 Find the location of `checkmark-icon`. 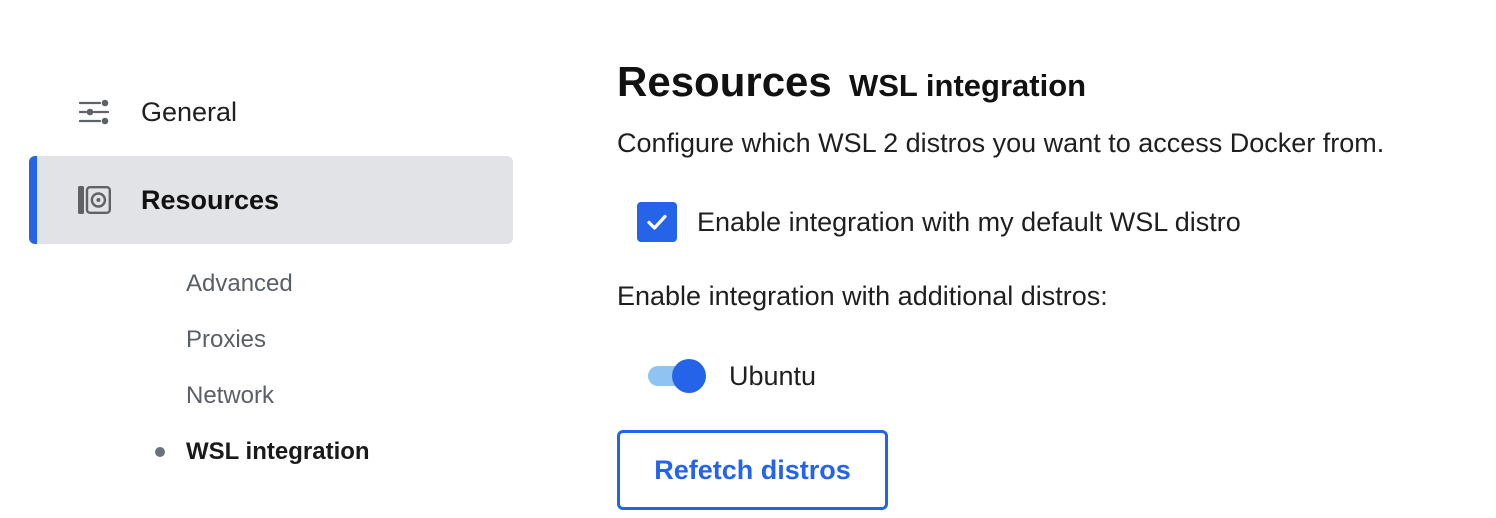

checkmark-icon is located at coordinates (657, 222).